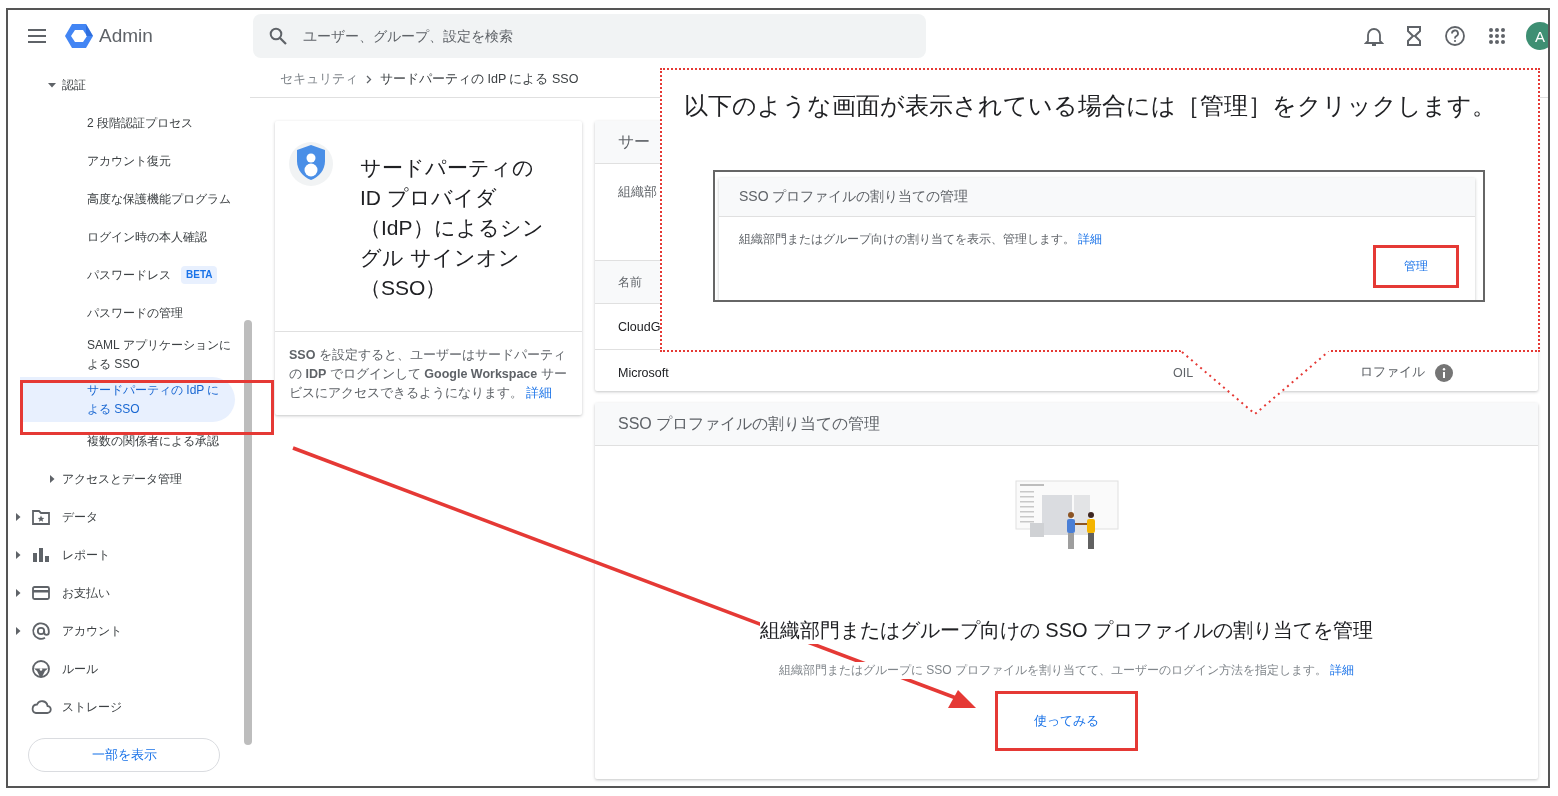 The image size is (1558, 796). What do you see at coordinates (1455, 36) in the screenshot?
I see `help-icon` at bounding box center [1455, 36].